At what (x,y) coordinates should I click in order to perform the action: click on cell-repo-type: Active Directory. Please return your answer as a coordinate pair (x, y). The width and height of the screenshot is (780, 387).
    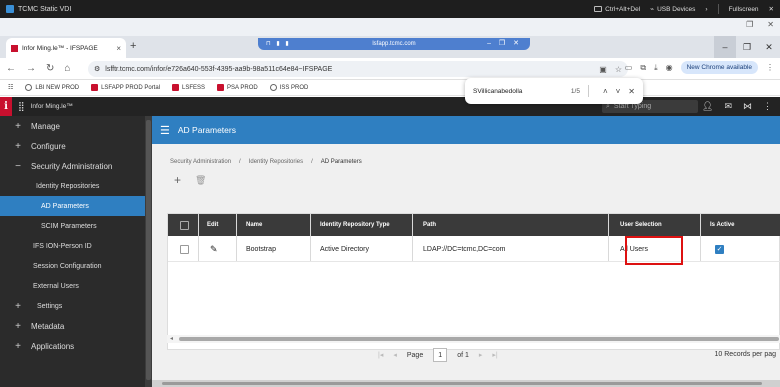
    Looking at the image, I should click on (345, 249).